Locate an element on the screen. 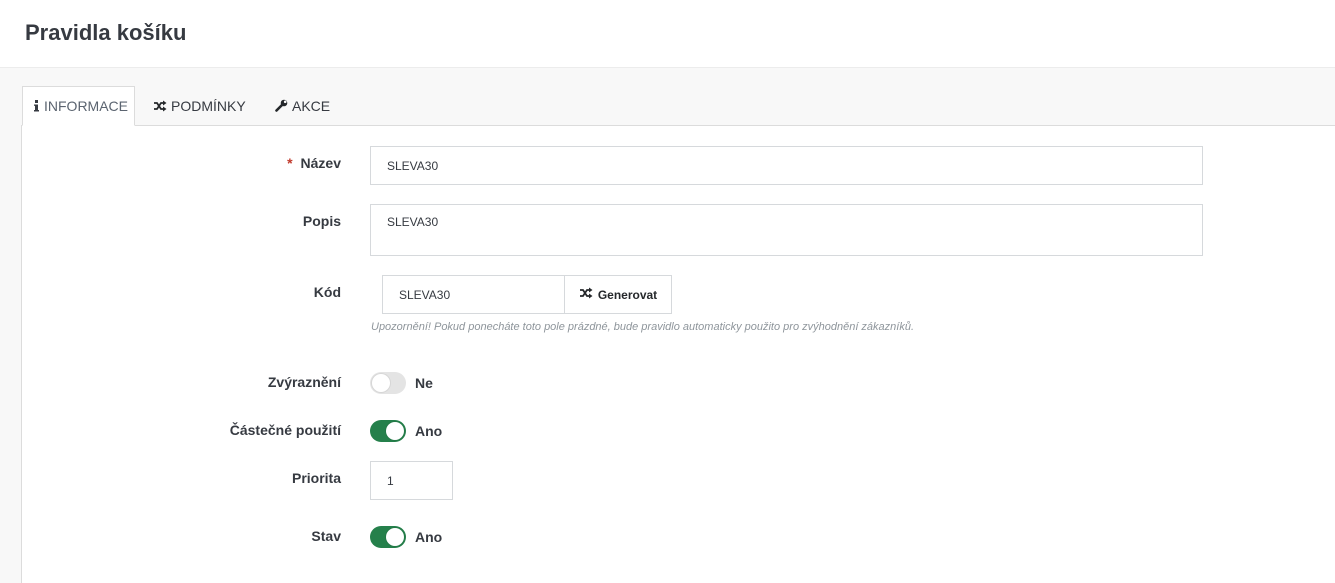 Image resolution: width=1335 pixels, height=583 pixels. status-label: Stav is located at coordinates (326, 536).